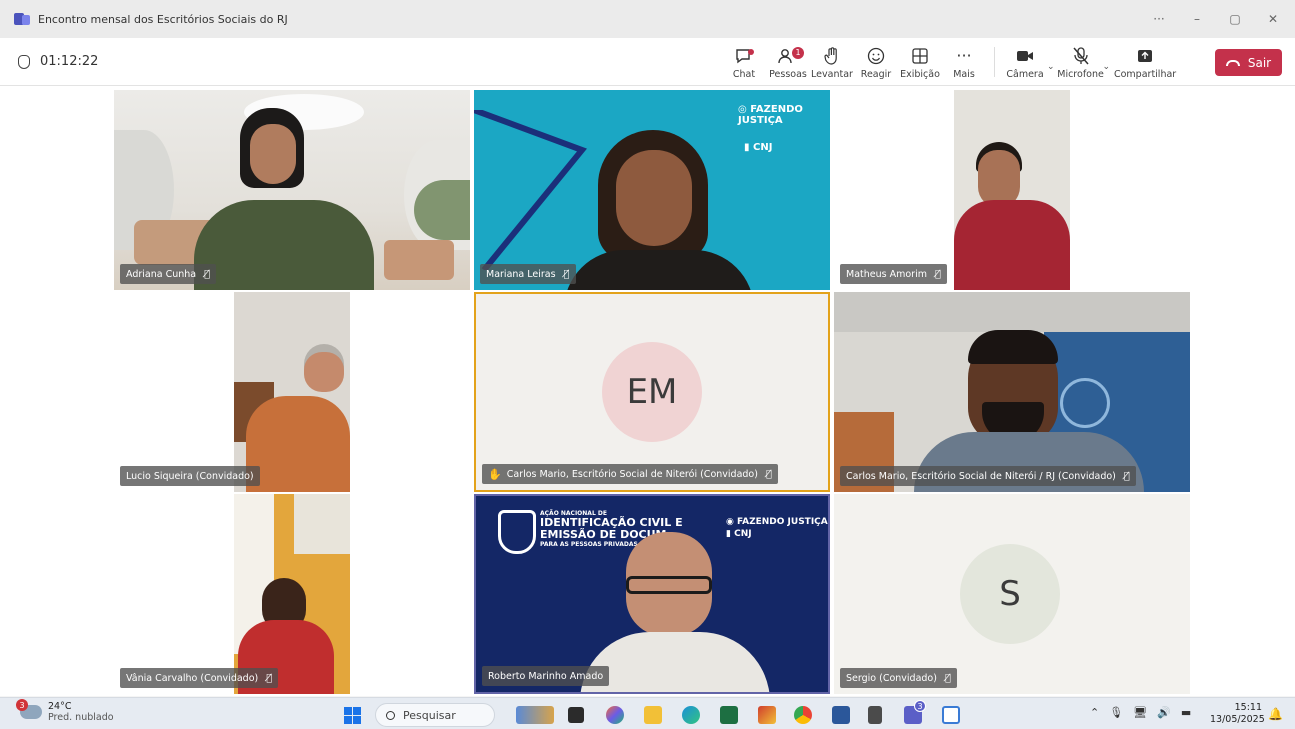 The image size is (1295, 729). I want to click on view-button: Exibição, so click(920, 62).